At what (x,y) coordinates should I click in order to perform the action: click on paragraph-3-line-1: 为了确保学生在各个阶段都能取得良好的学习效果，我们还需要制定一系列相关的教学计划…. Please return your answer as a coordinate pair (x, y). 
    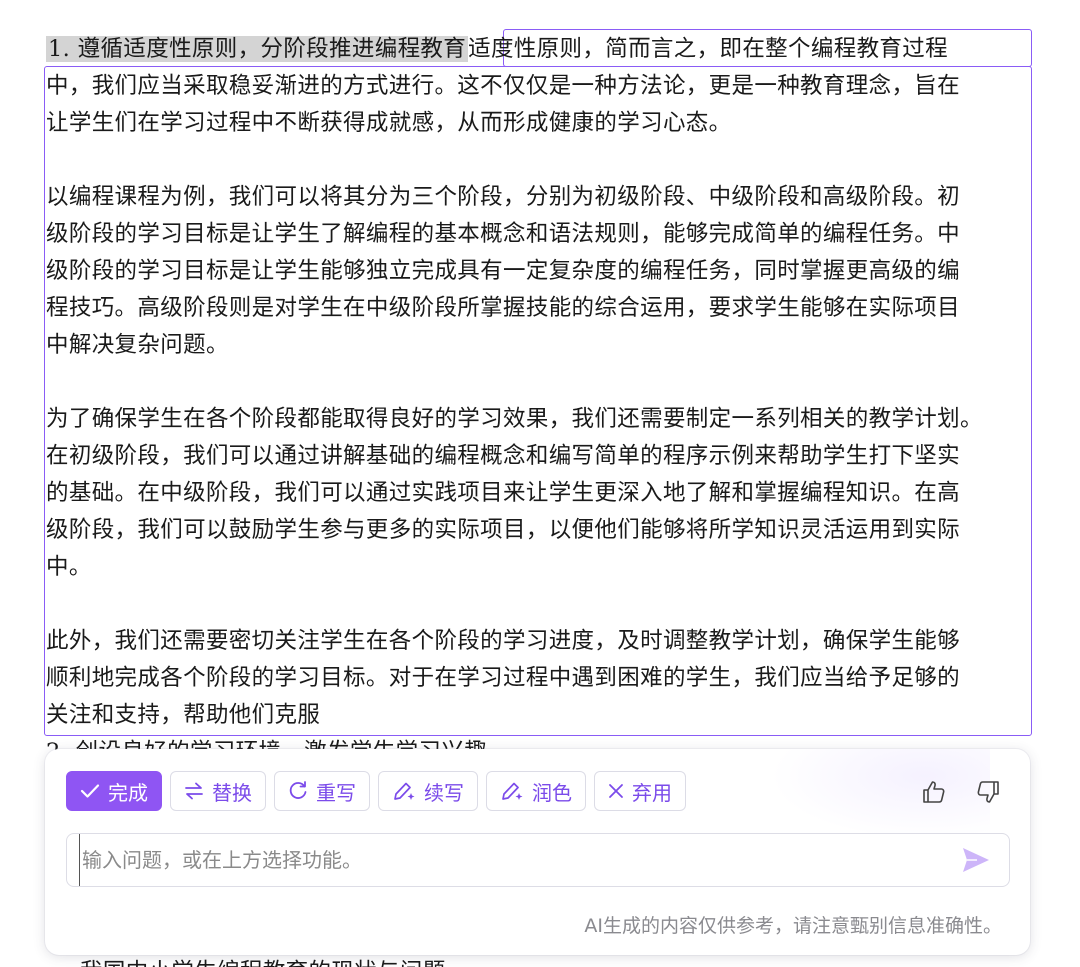
    Looking at the image, I should click on (514, 419).